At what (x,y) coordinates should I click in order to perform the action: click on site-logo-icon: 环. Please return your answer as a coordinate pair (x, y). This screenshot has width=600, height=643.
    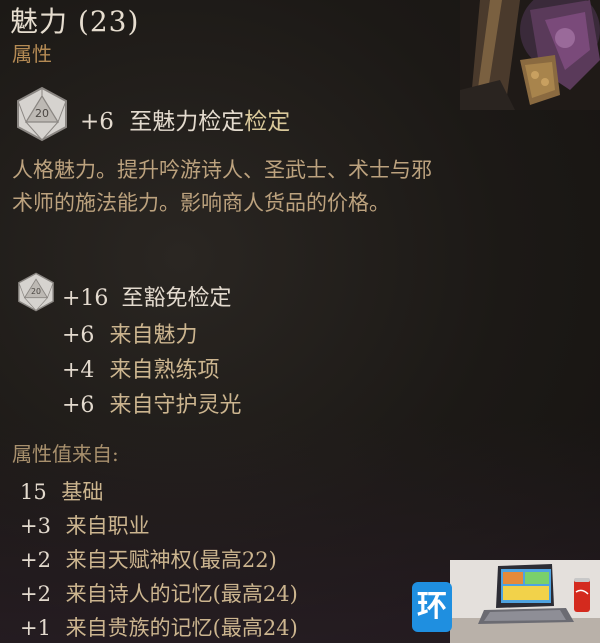
    Looking at the image, I should click on (432, 607).